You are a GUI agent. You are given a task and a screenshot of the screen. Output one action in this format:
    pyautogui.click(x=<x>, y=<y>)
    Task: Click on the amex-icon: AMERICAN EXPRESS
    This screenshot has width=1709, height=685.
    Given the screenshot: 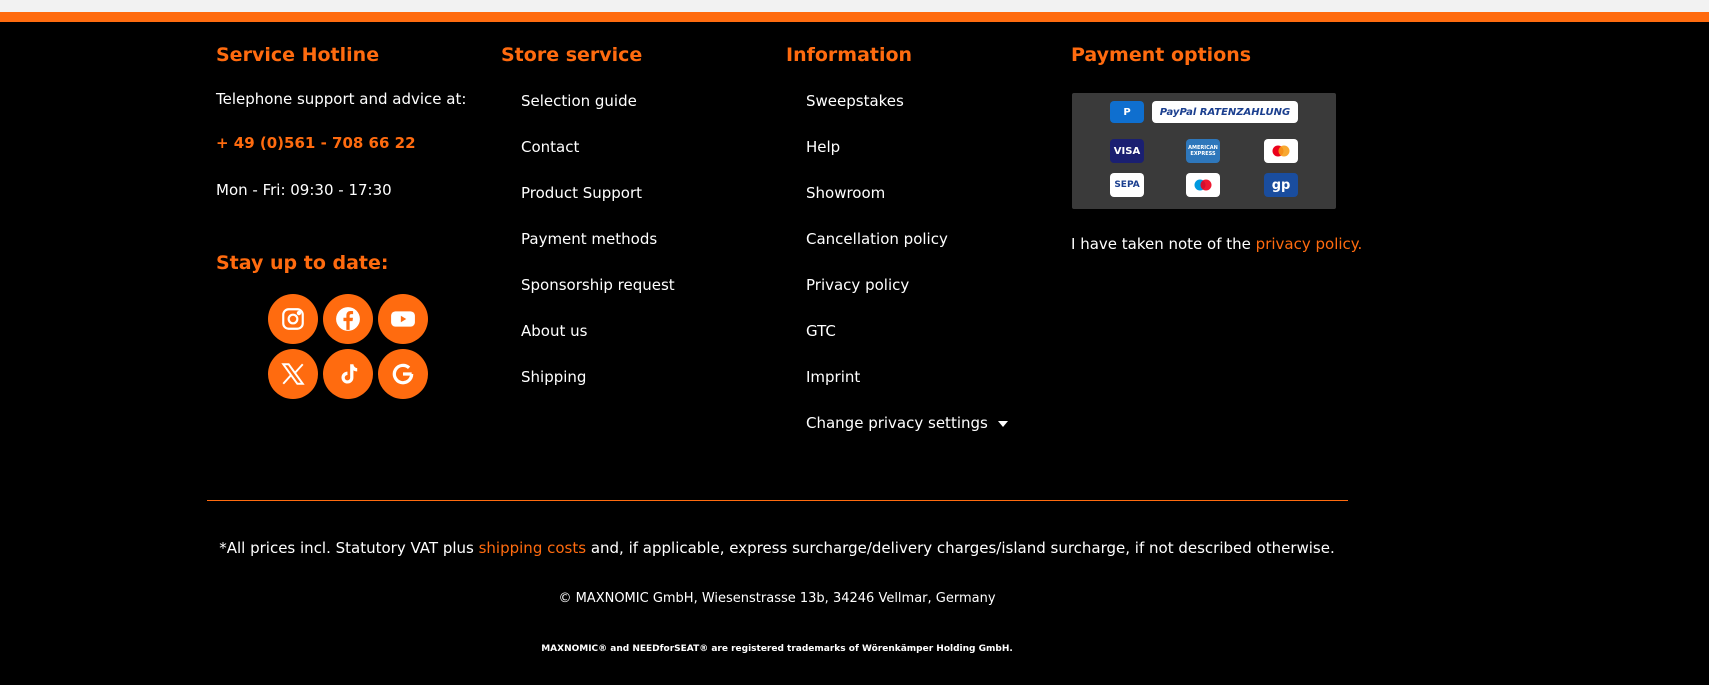 What is the action you would take?
    pyautogui.click(x=1203, y=151)
    